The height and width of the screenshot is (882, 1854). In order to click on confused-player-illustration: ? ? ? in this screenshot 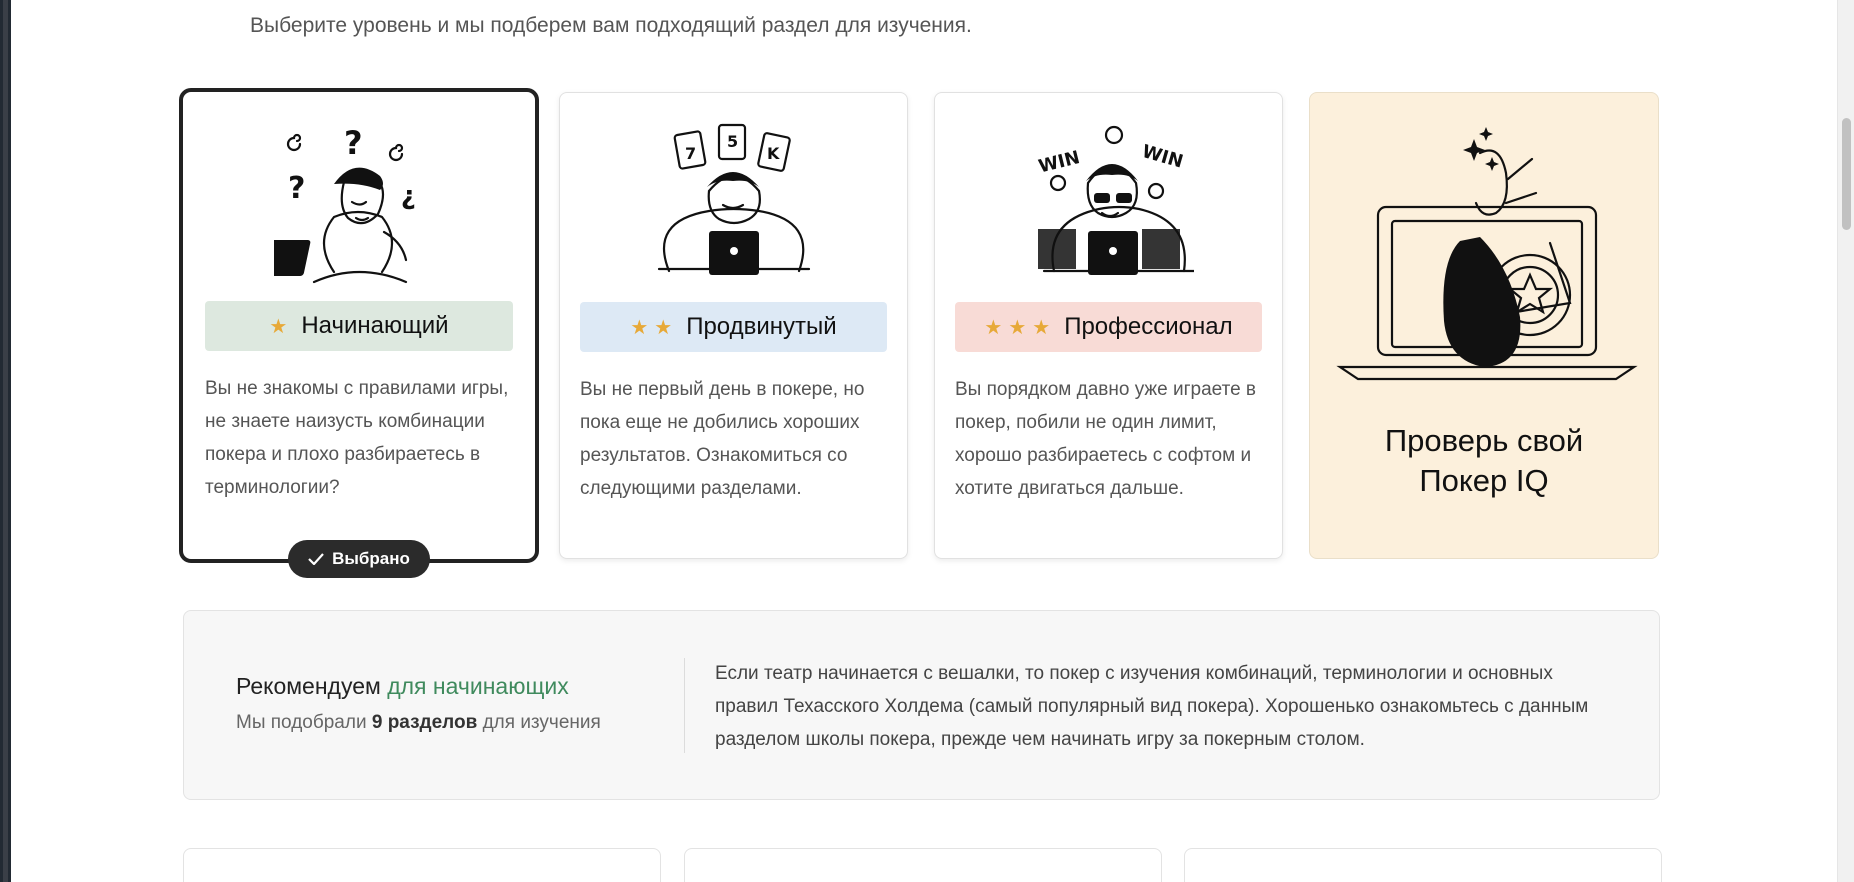, I will do `click(345, 204)`.